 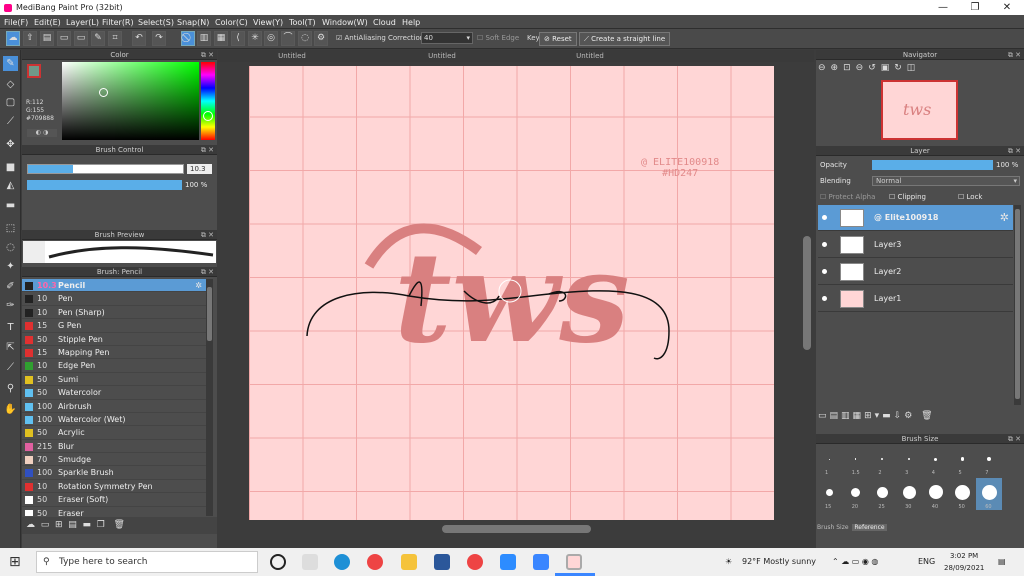 What do you see at coordinates (30, 525) in the screenshot?
I see `cloud-brush-icon: ☁` at bounding box center [30, 525].